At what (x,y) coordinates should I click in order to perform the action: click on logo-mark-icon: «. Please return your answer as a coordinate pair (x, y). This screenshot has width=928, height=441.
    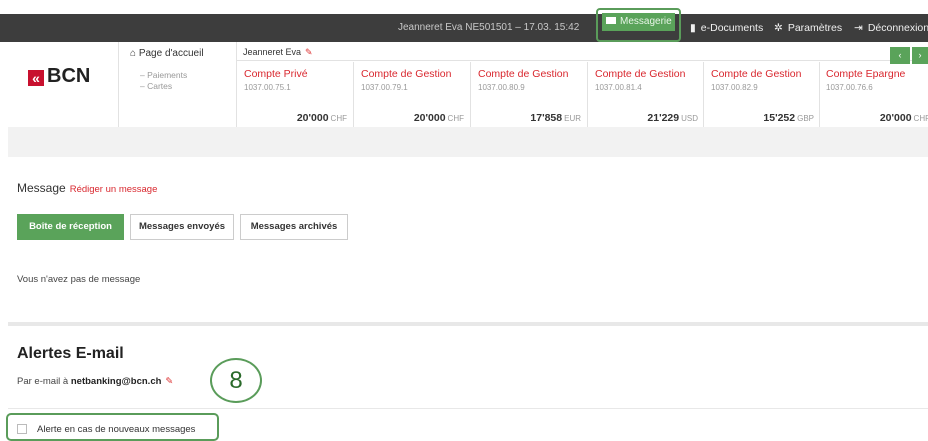
    Looking at the image, I should click on (36, 78).